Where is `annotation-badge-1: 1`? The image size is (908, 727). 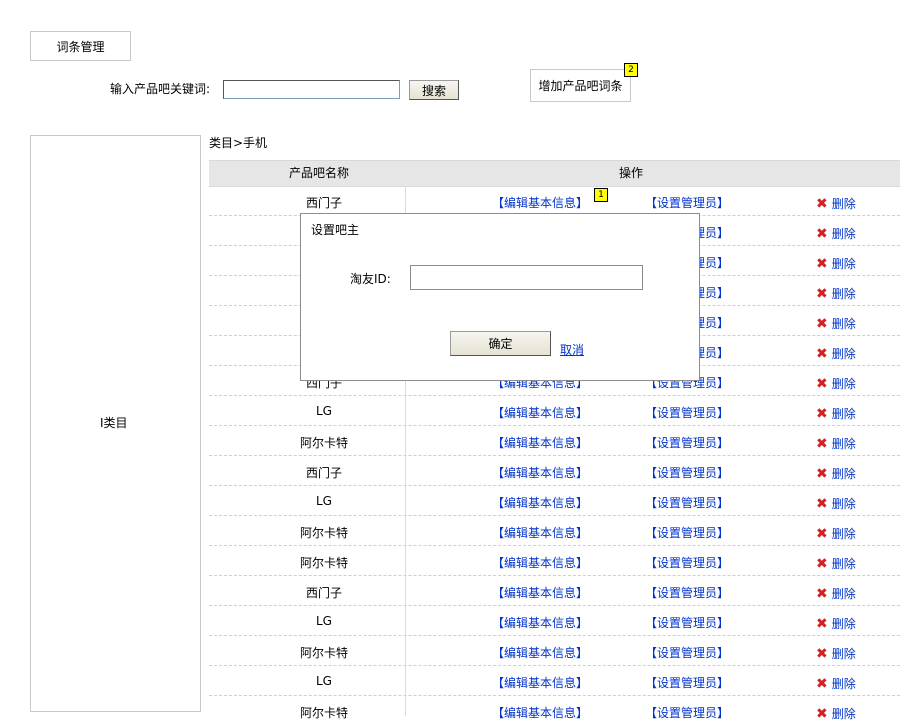 annotation-badge-1: 1 is located at coordinates (601, 195).